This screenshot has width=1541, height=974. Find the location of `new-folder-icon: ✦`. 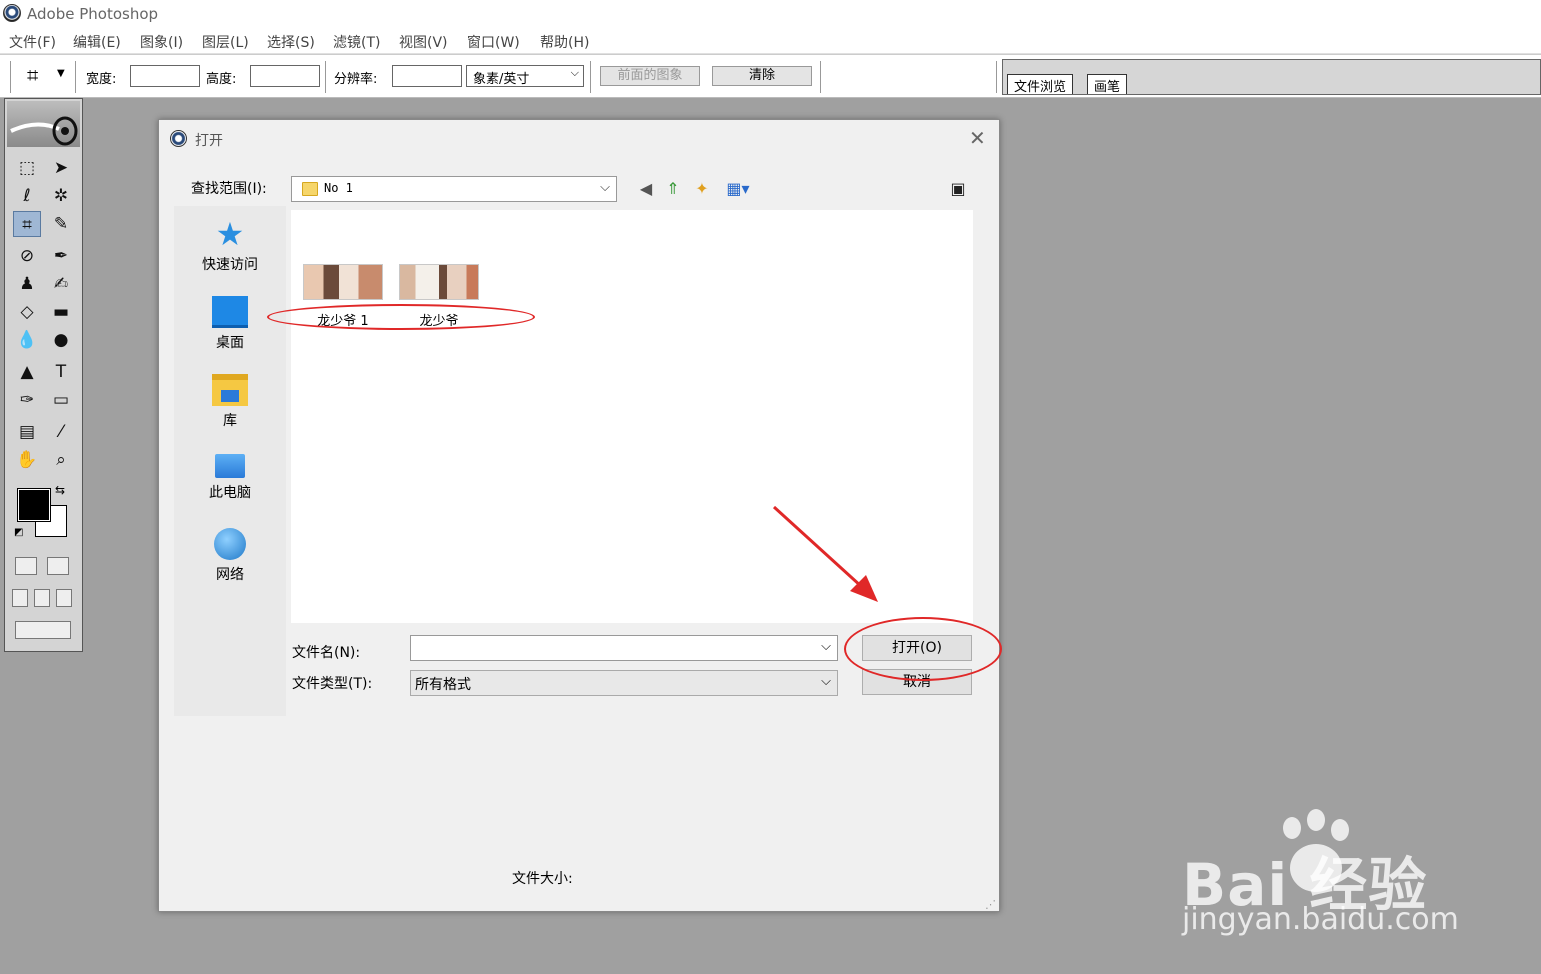

new-folder-icon: ✦ is located at coordinates (702, 189).